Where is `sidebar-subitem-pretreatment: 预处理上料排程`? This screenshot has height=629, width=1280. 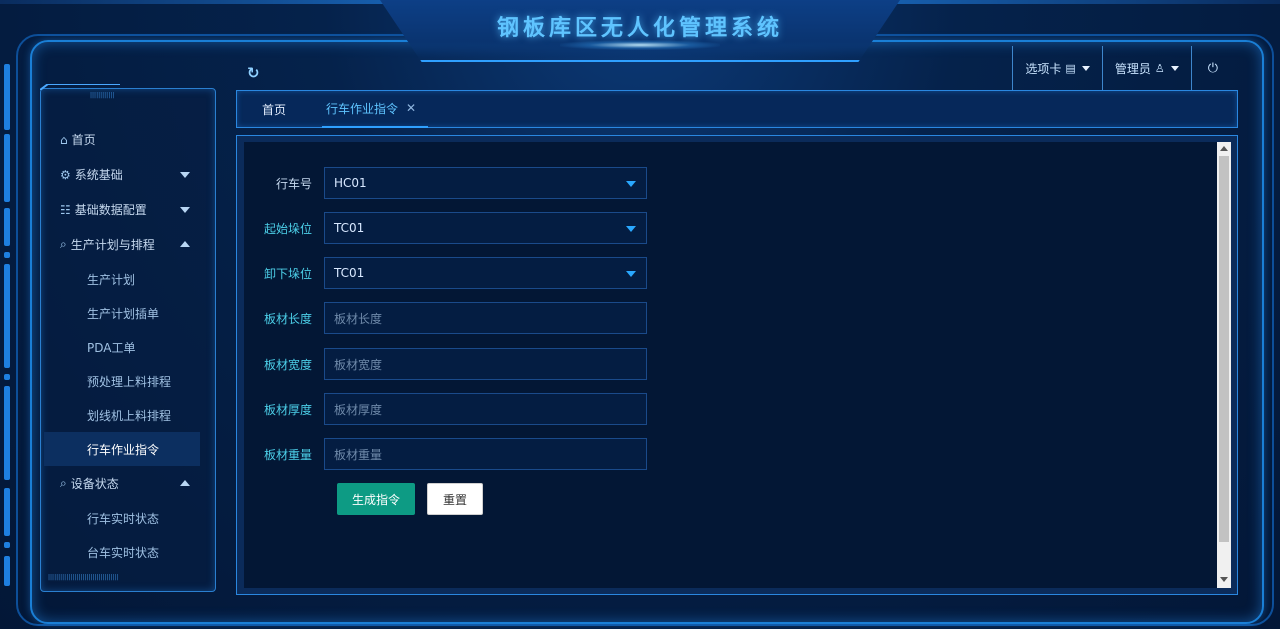 sidebar-subitem-pretreatment: 预处理上料排程 is located at coordinates (122, 381).